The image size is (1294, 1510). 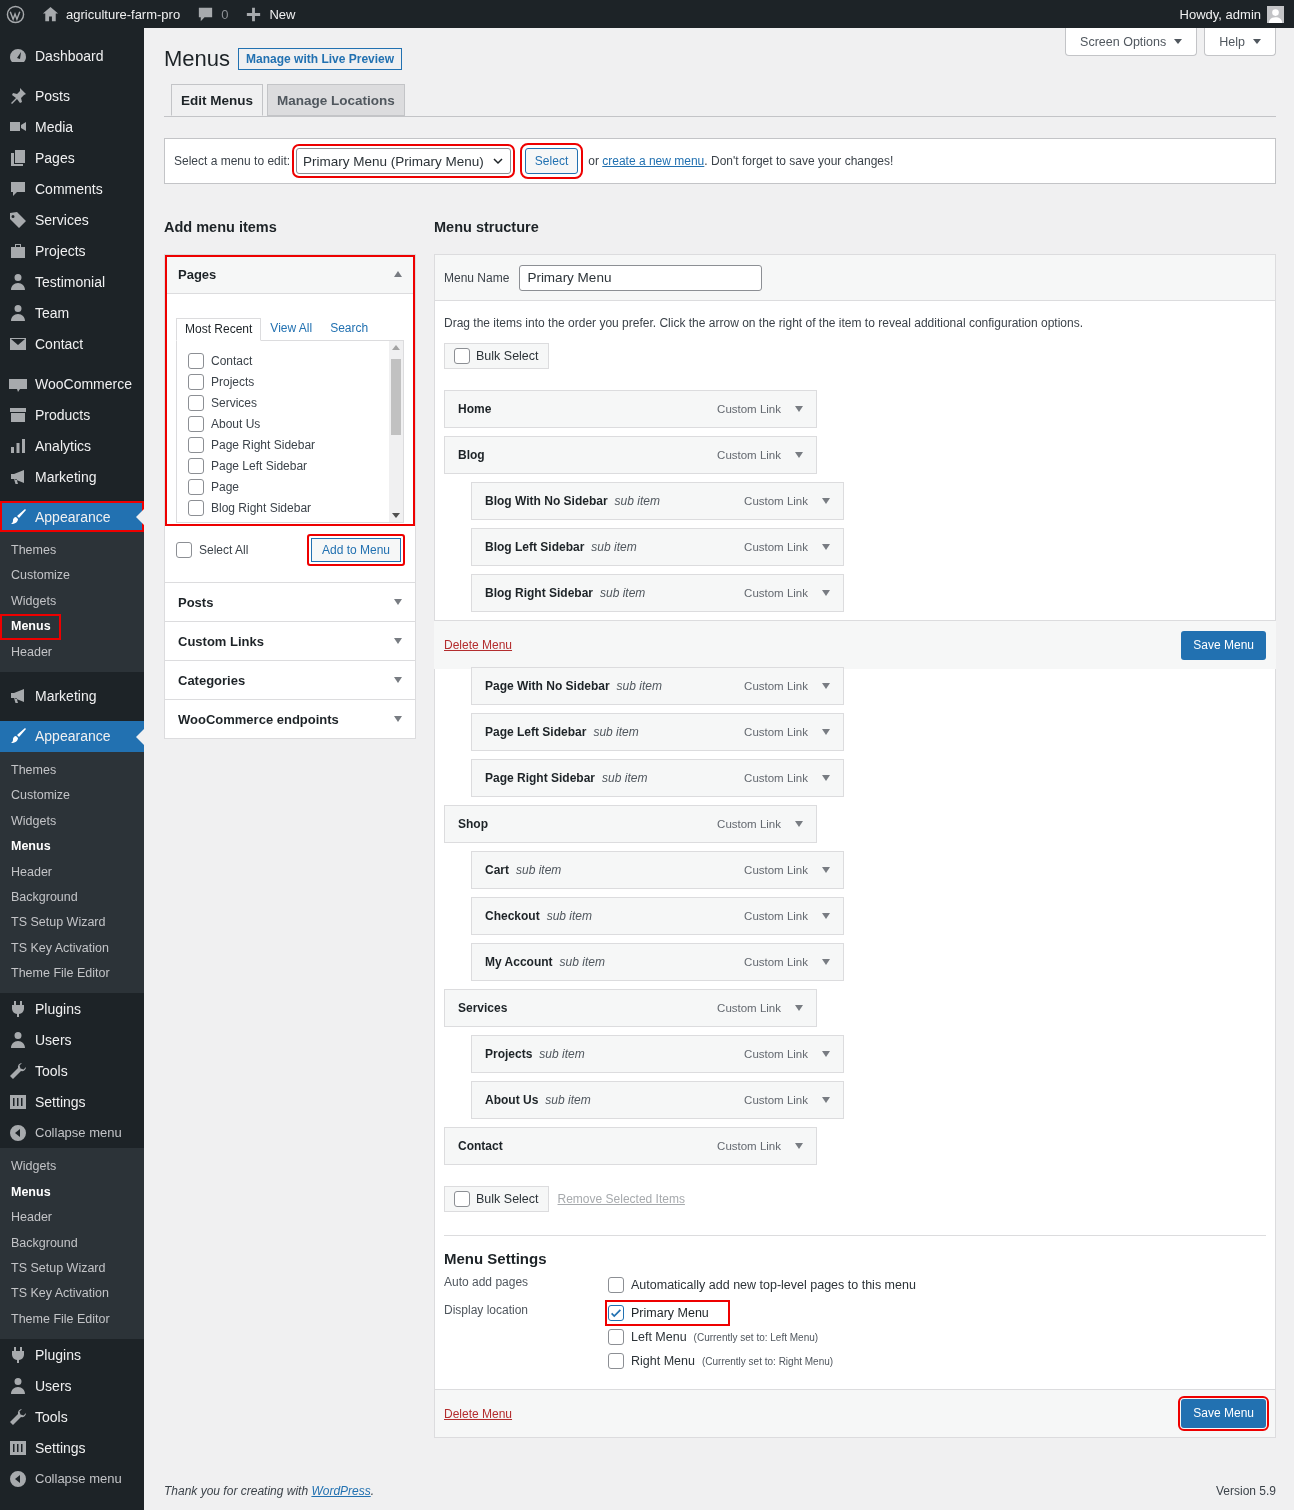 What do you see at coordinates (341, 1491) in the screenshot?
I see `wordpress-link: WordPress` at bounding box center [341, 1491].